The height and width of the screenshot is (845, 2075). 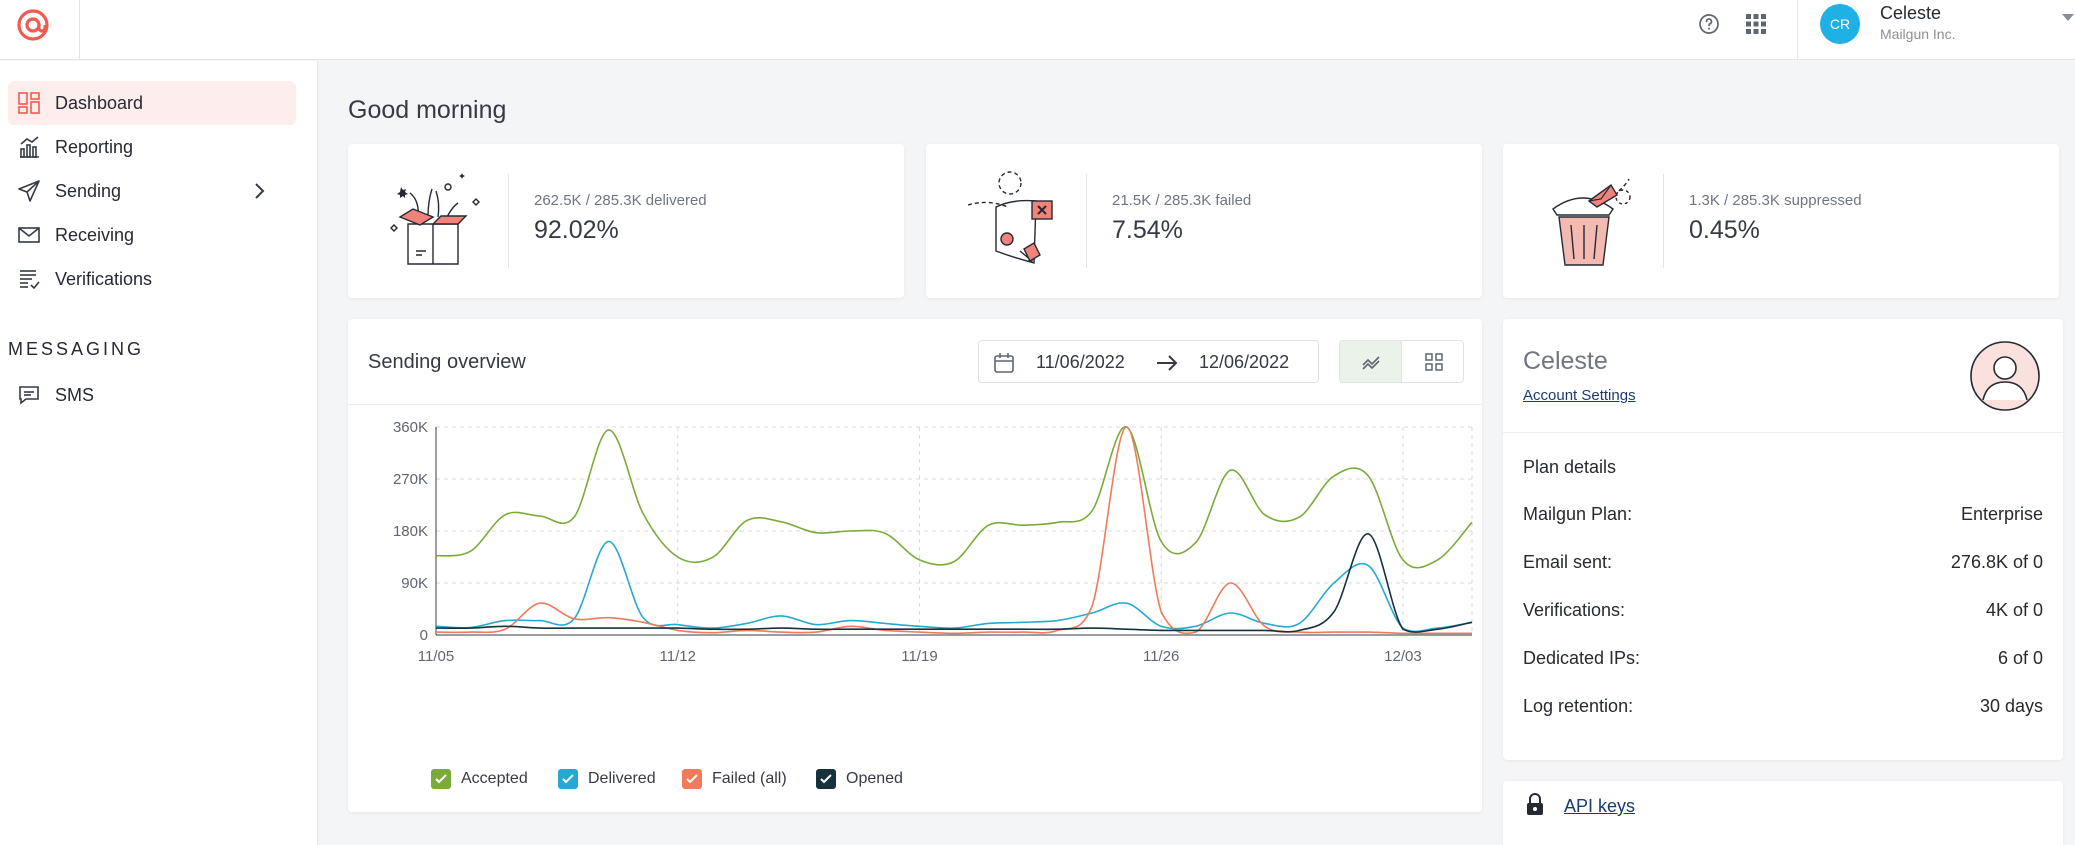 I want to click on series-line-delivered, so click(x=954, y=586).